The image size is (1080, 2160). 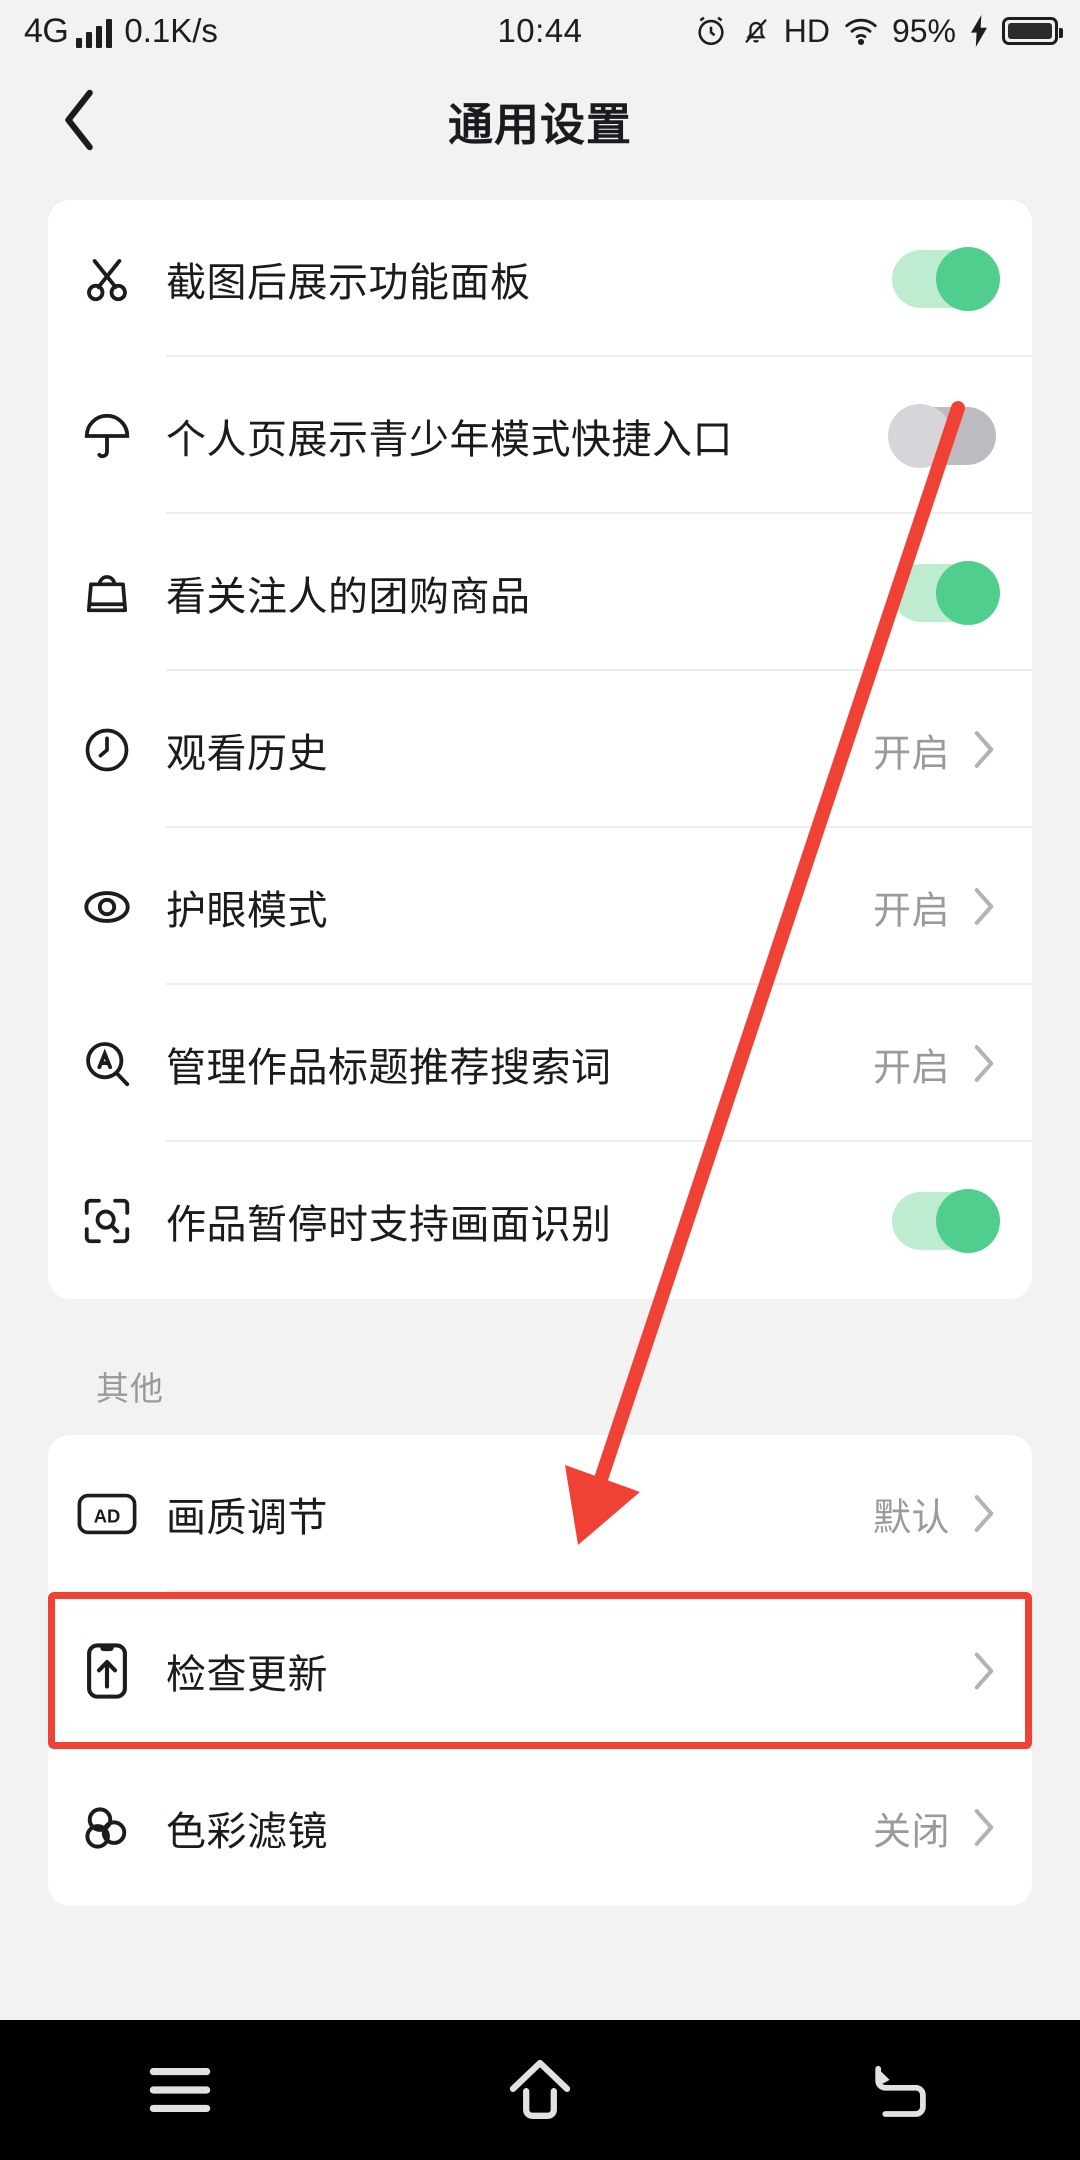 I want to click on back-return-icon, so click(x=900, y=2091).